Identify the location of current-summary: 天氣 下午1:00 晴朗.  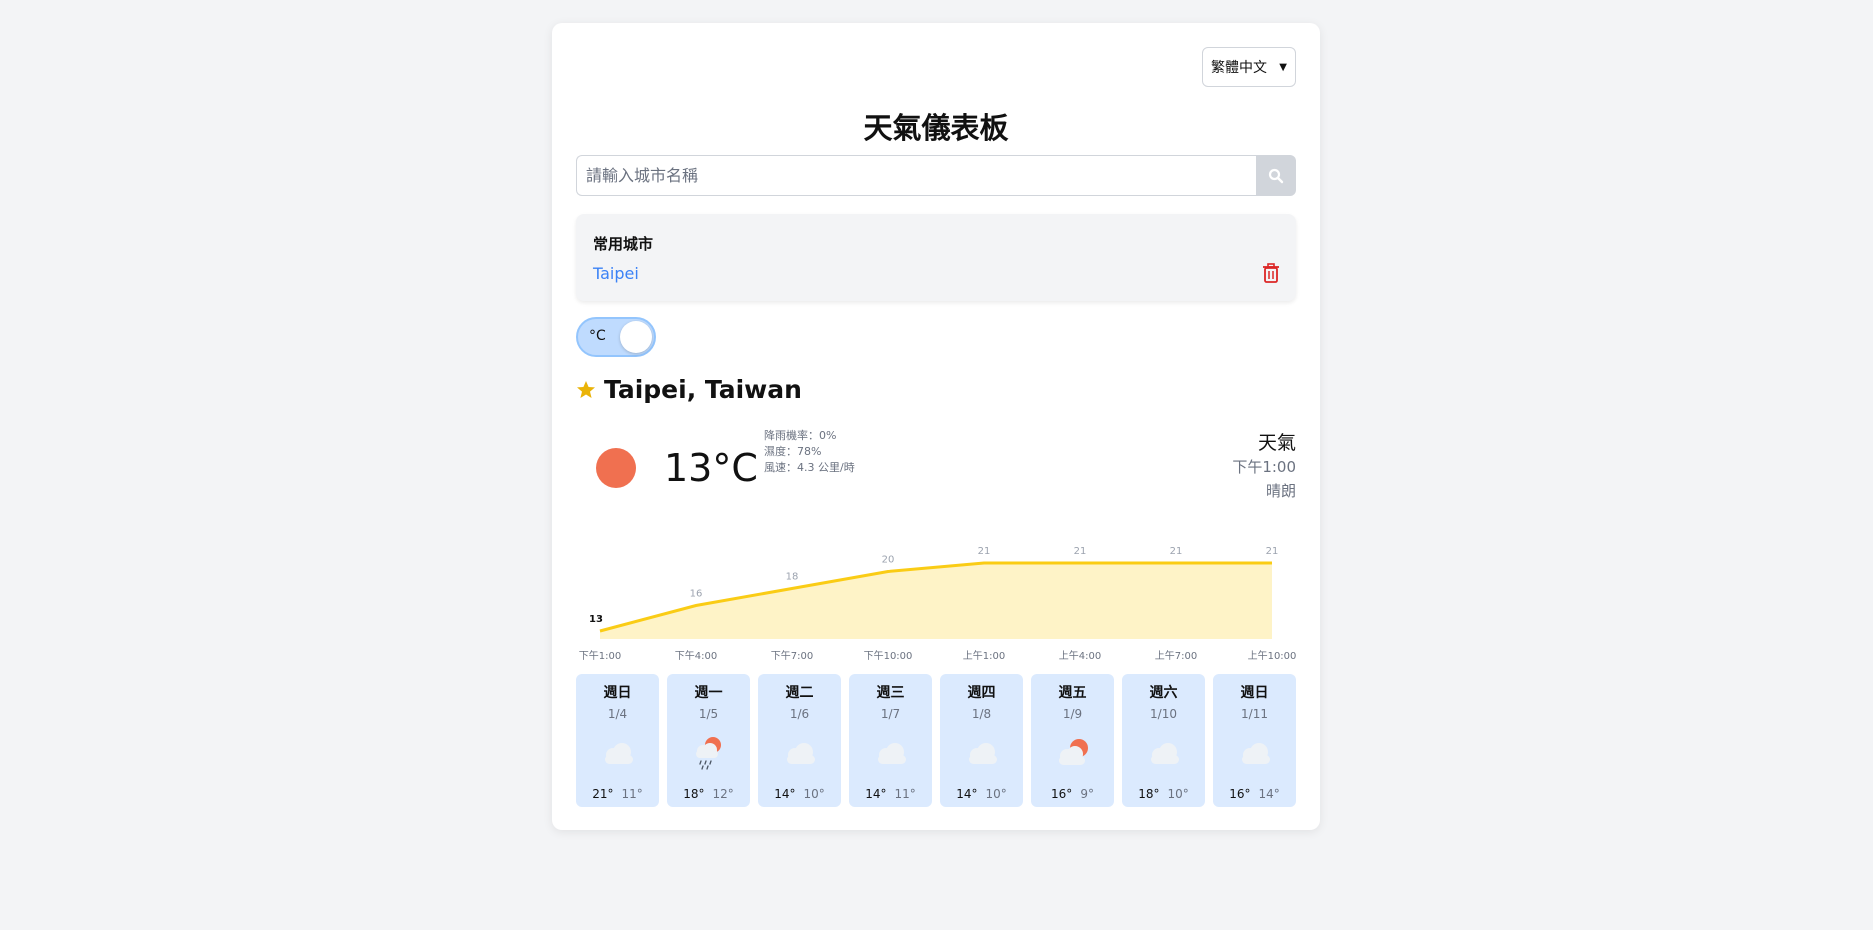
(1264, 465).